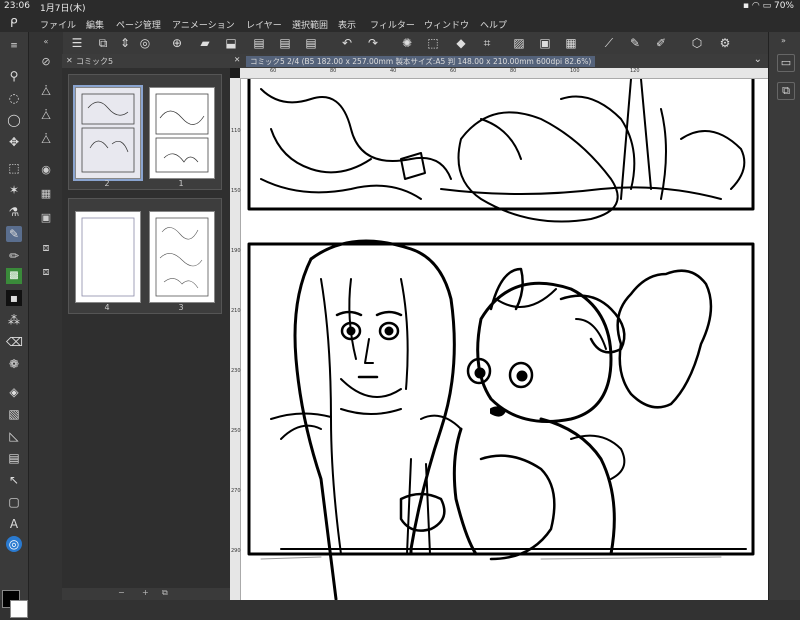  What do you see at coordinates (19, 609) in the screenshot?
I see `sub-color` at bounding box center [19, 609].